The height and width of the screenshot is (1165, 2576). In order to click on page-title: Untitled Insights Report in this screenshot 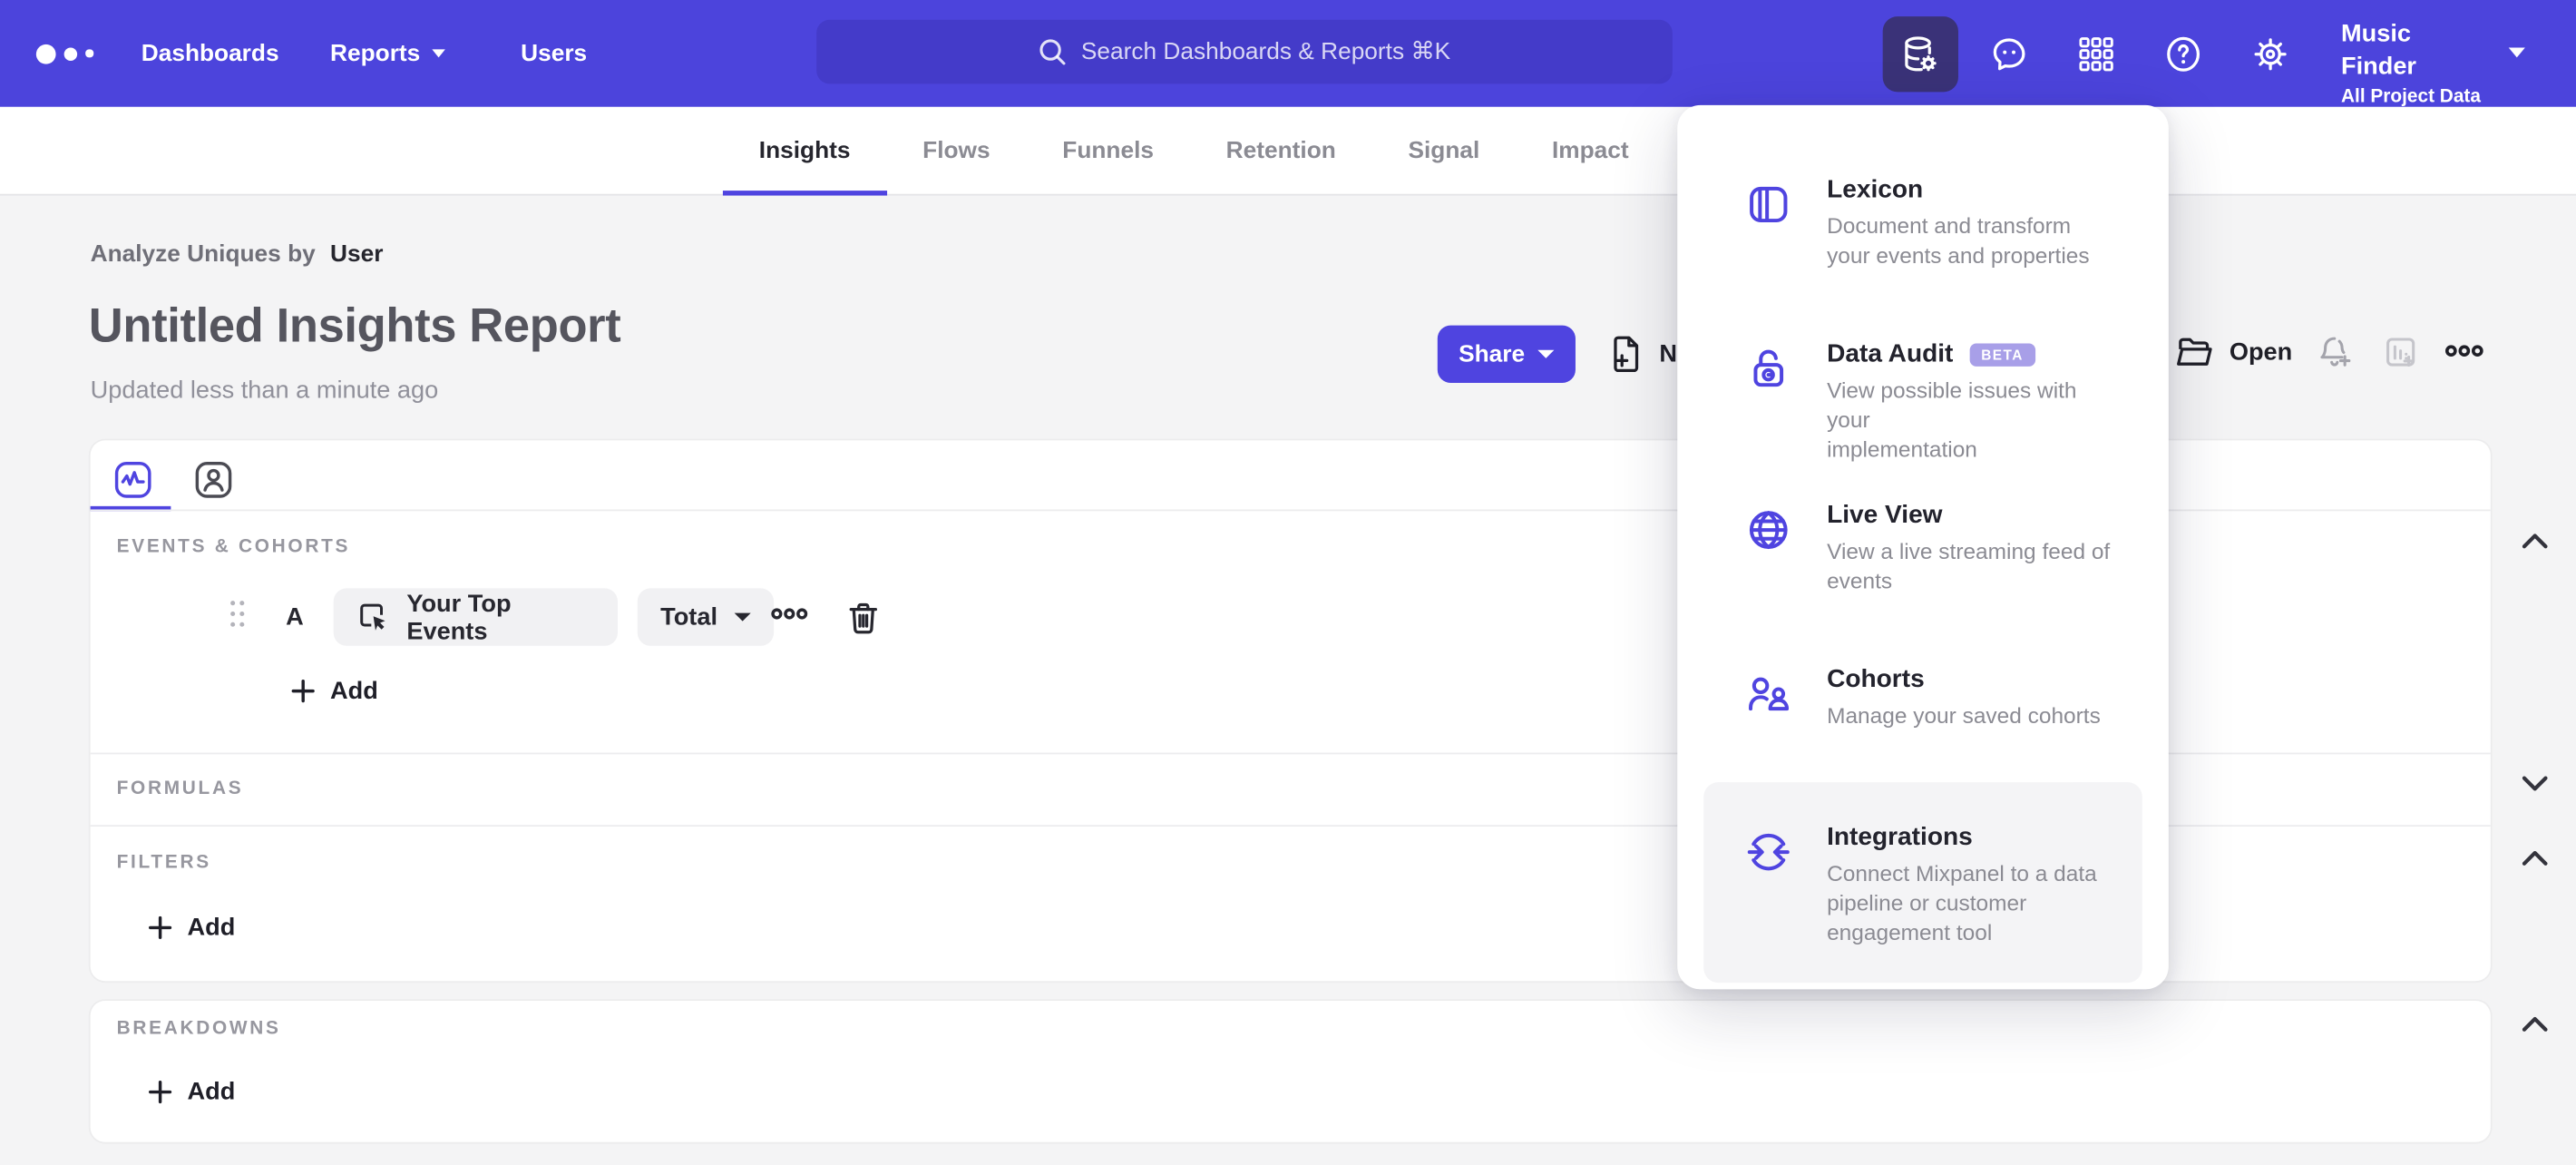, I will do `click(355, 327)`.